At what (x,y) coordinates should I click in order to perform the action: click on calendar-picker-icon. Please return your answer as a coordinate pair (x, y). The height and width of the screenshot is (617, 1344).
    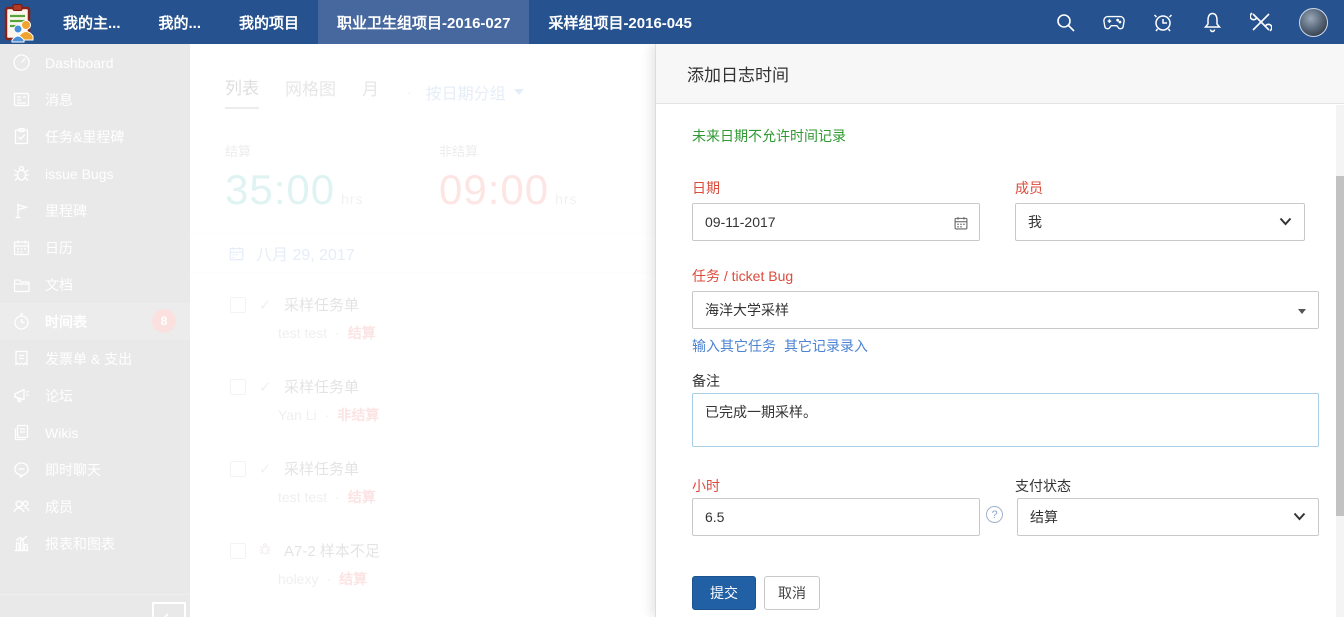
    Looking at the image, I should click on (961, 223).